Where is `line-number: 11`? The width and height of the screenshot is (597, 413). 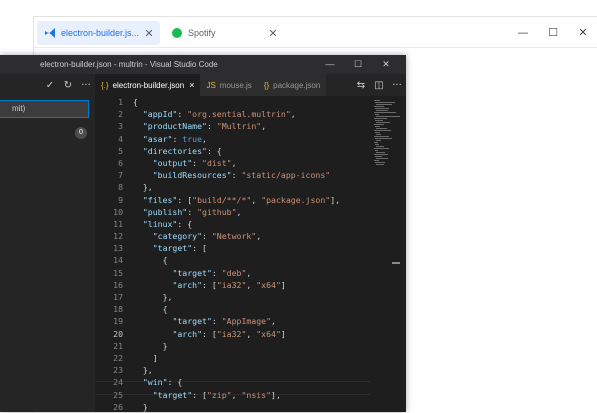 line-number: 11 is located at coordinates (118, 223).